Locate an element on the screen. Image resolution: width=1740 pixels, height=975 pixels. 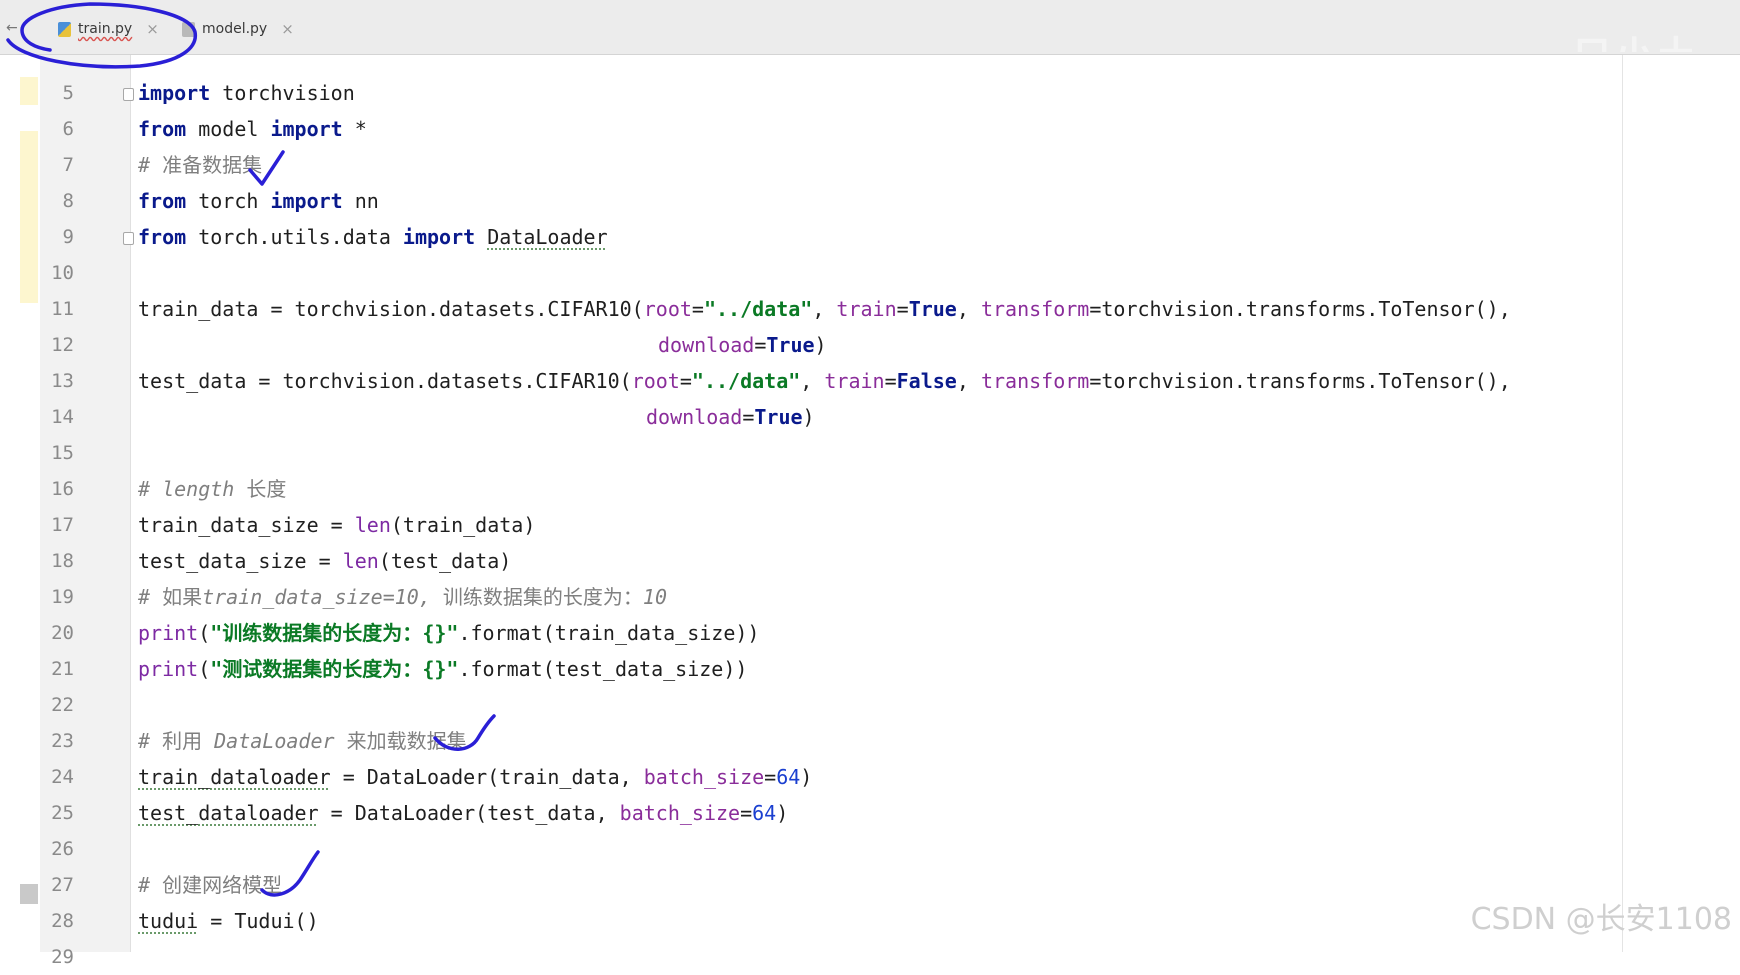
code-line: 17 train_data_size = len(train_data) is located at coordinates (870, 525).